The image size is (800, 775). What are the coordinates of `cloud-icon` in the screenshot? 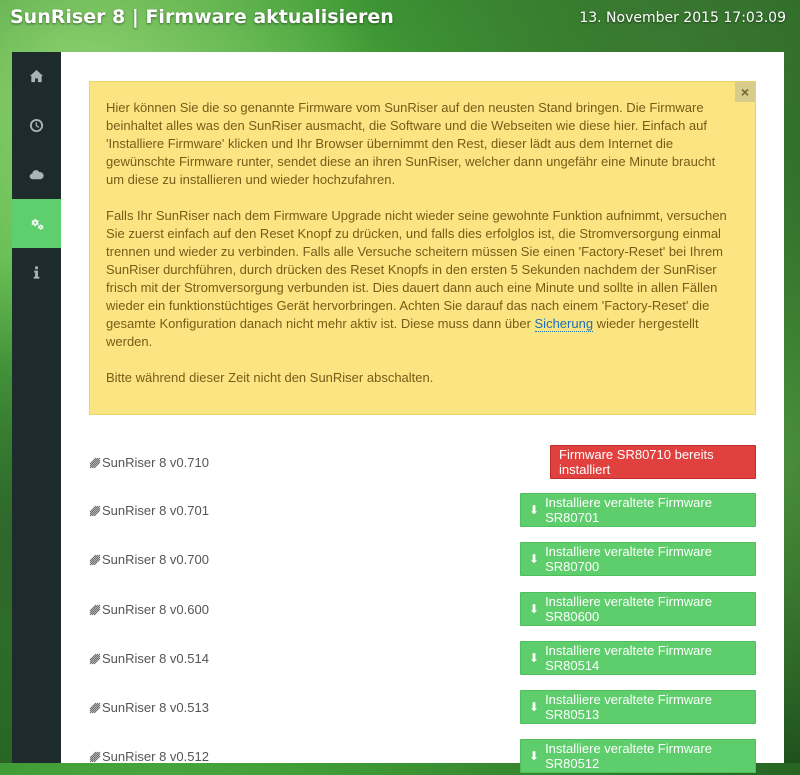 It's located at (36, 175).